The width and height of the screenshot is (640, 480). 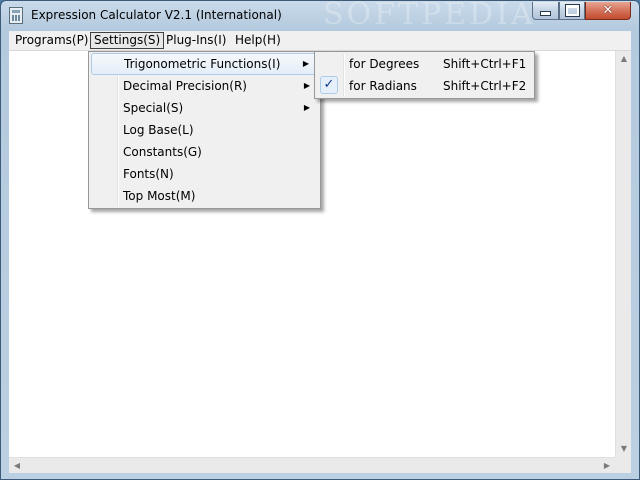 I want to click on minimize-icon, so click(x=545, y=13).